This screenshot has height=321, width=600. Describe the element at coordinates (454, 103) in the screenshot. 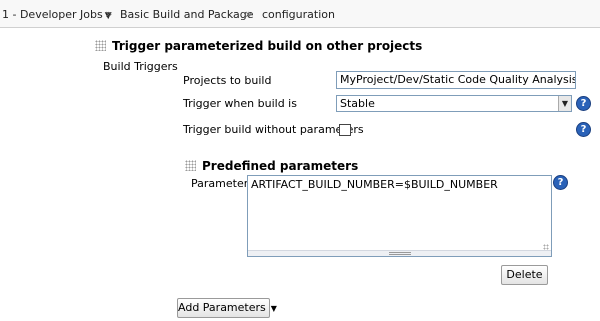

I see `trigger-when-build-is-select: Stable ▼` at that location.